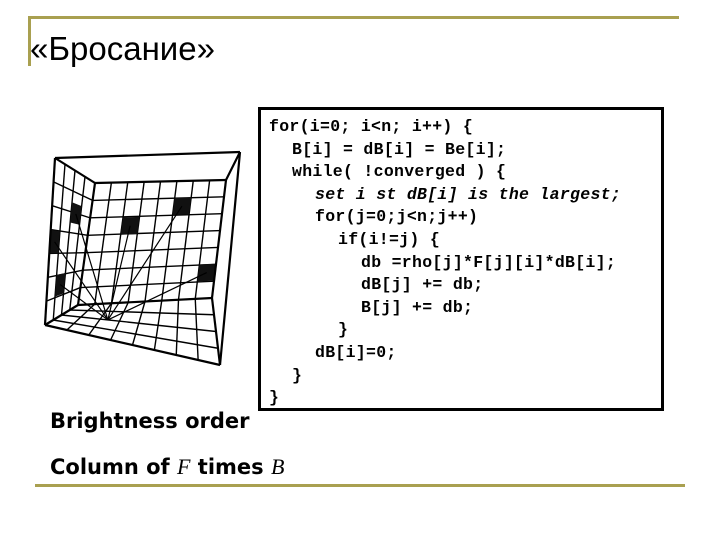  Describe the element at coordinates (399, 149) in the screenshot. I see `code-line: B[i] = dB[i] = Be[i];` at that location.